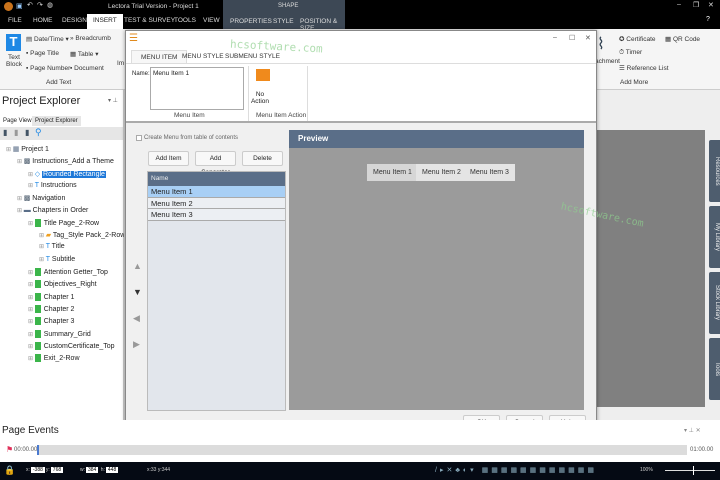 Image resolution: width=720 pixels, height=480 pixels. What do you see at coordinates (588, 38) in the screenshot?
I see `dialog-close-button: ✕` at bounding box center [588, 38].